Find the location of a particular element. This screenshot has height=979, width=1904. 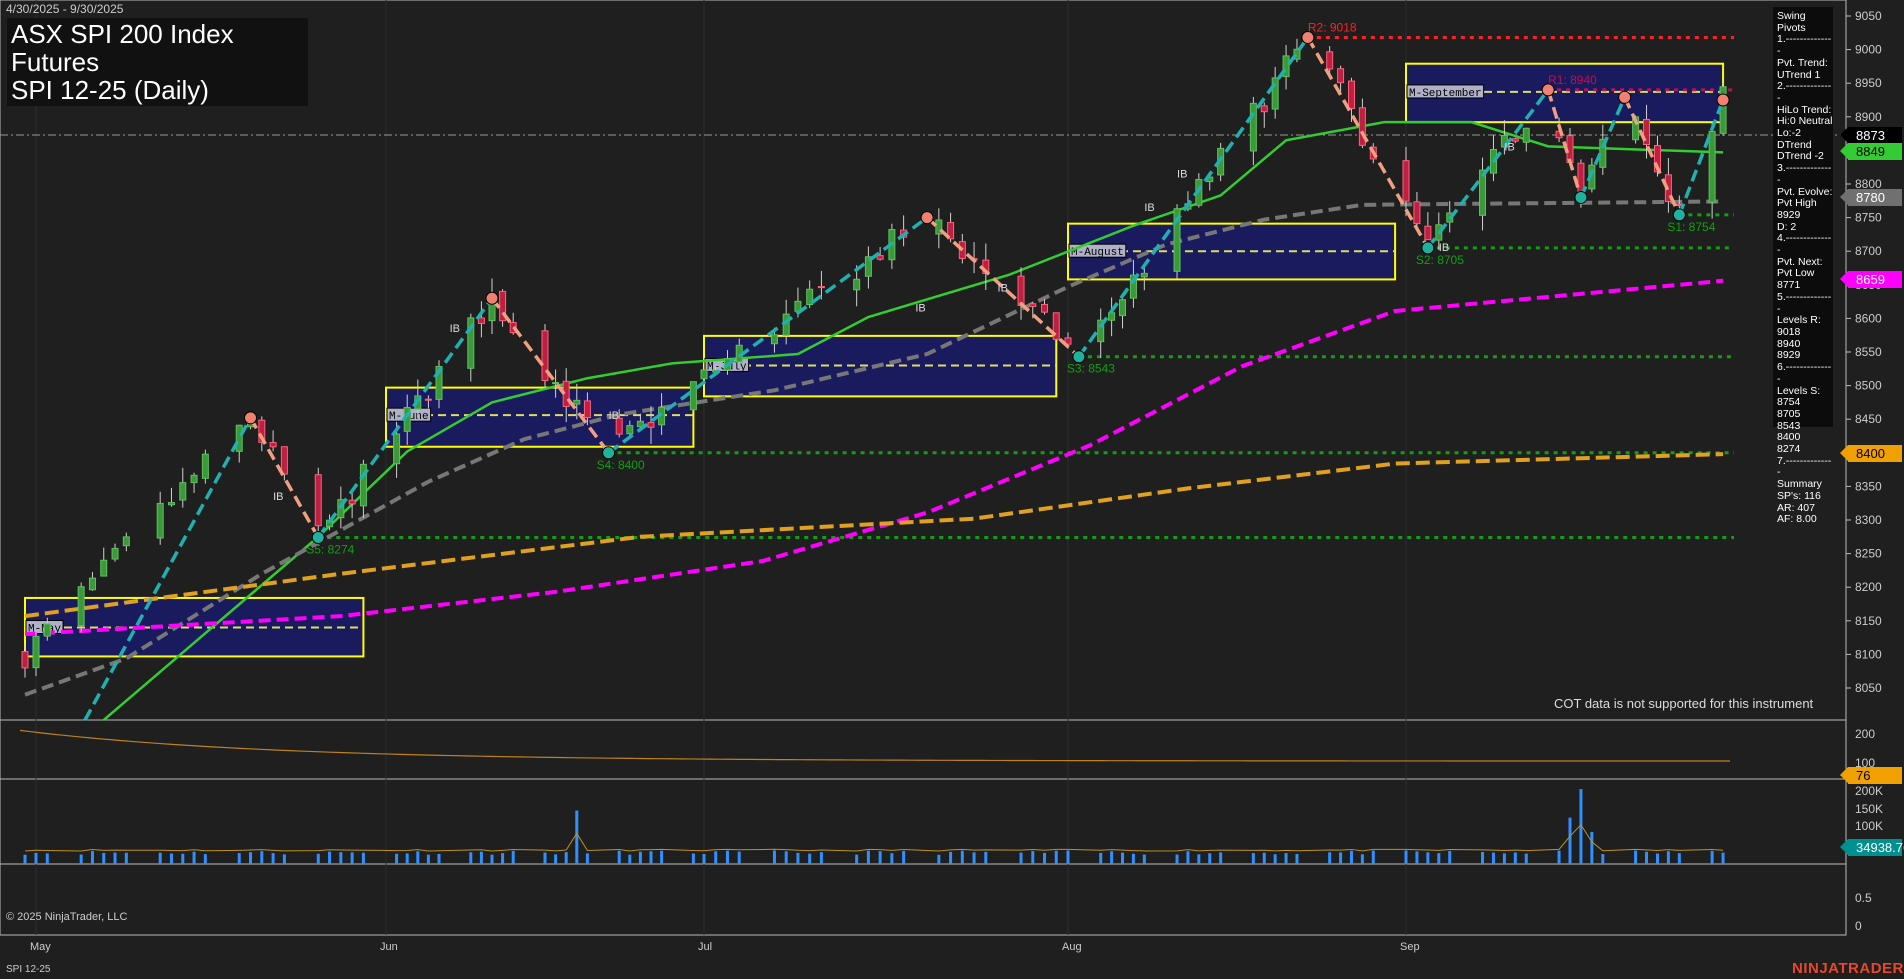

y-tick-label: 8950 is located at coordinates (1868, 83).